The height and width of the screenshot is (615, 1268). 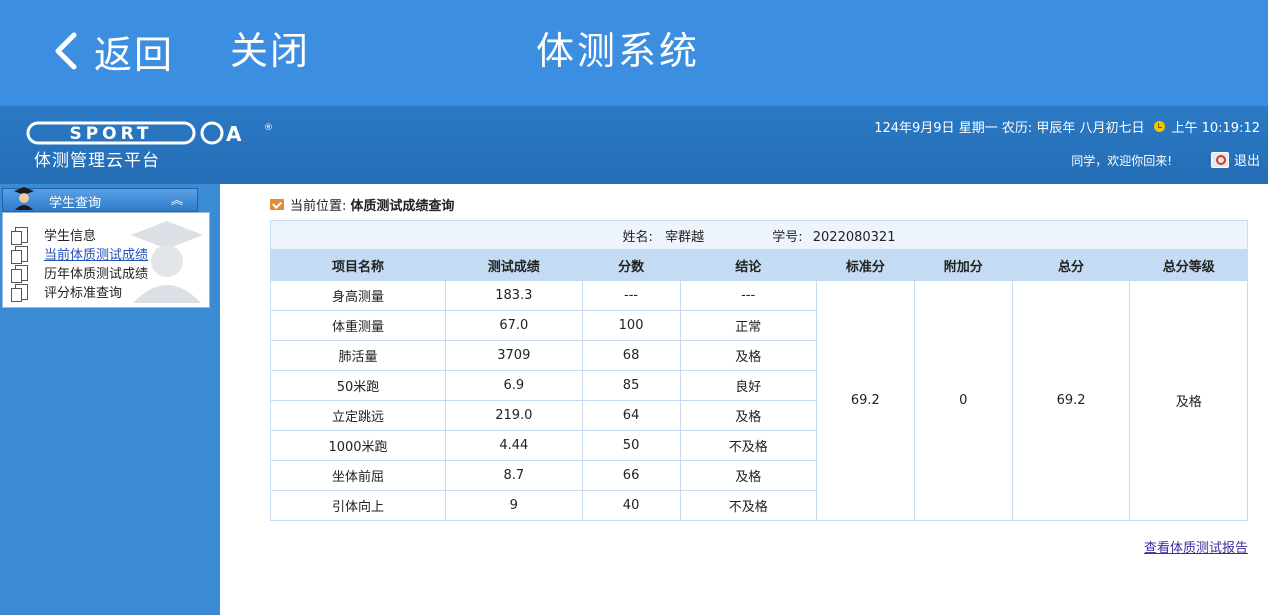 What do you see at coordinates (1215, 128) in the screenshot?
I see `time-text: 上午 10:19:12` at bounding box center [1215, 128].